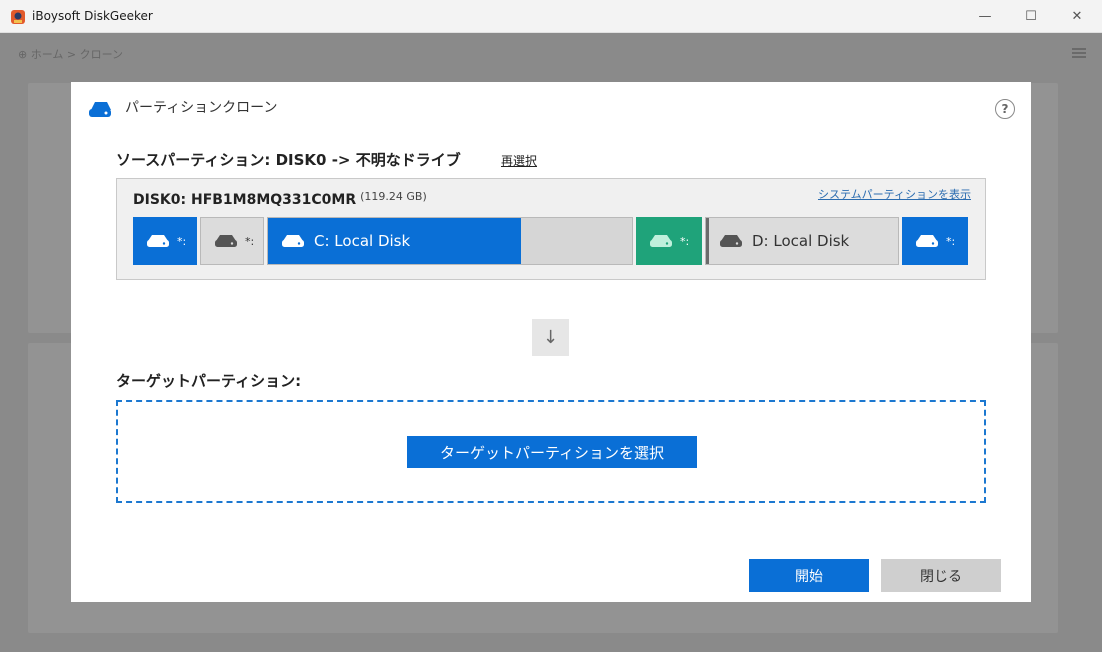 The height and width of the screenshot is (652, 1102). Describe the element at coordinates (707, 241) in the screenshot. I see `partition-used-fill` at that location.